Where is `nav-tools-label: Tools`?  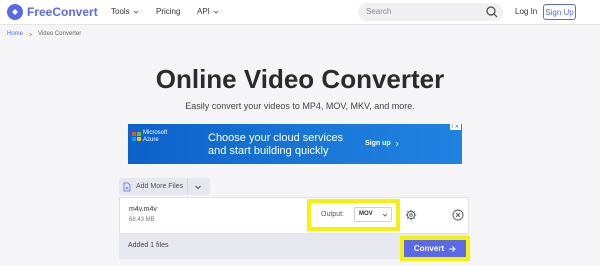 nav-tools-label: Tools is located at coordinates (120, 11).